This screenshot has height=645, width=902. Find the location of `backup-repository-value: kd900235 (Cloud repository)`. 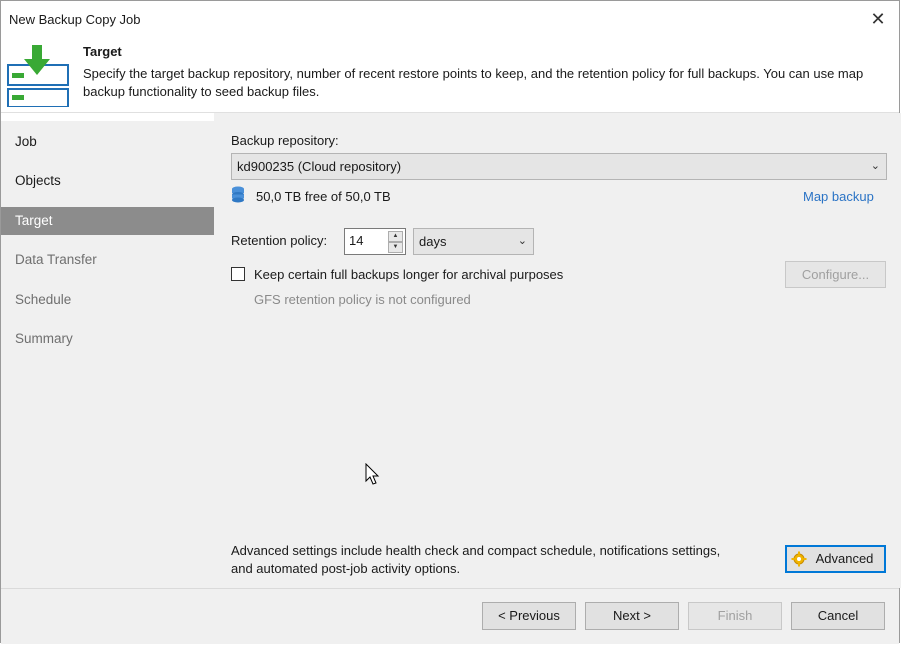

backup-repository-value: kd900235 (Cloud repository) is located at coordinates (319, 166).